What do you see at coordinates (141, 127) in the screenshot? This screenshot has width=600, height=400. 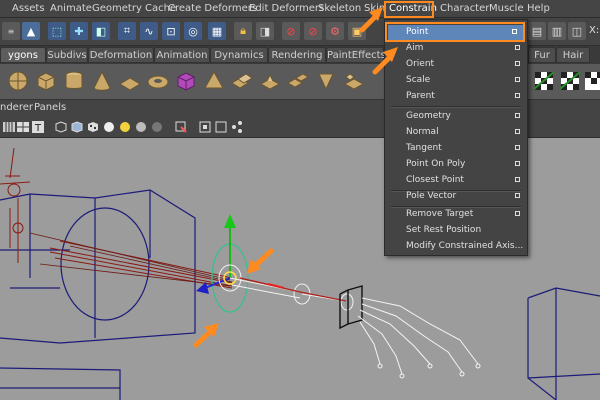 I see `all-lights-icon` at bounding box center [141, 127].